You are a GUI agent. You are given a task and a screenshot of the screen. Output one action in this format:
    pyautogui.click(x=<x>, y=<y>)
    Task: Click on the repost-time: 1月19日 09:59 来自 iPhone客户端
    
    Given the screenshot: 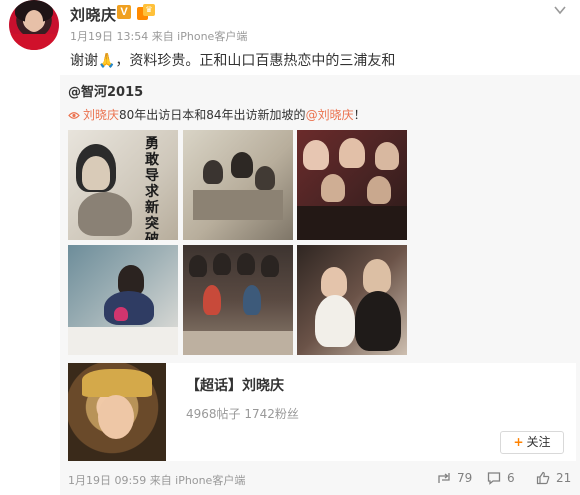 What is the action you would take?
    pyautogui.click(x=157, y=480)
    